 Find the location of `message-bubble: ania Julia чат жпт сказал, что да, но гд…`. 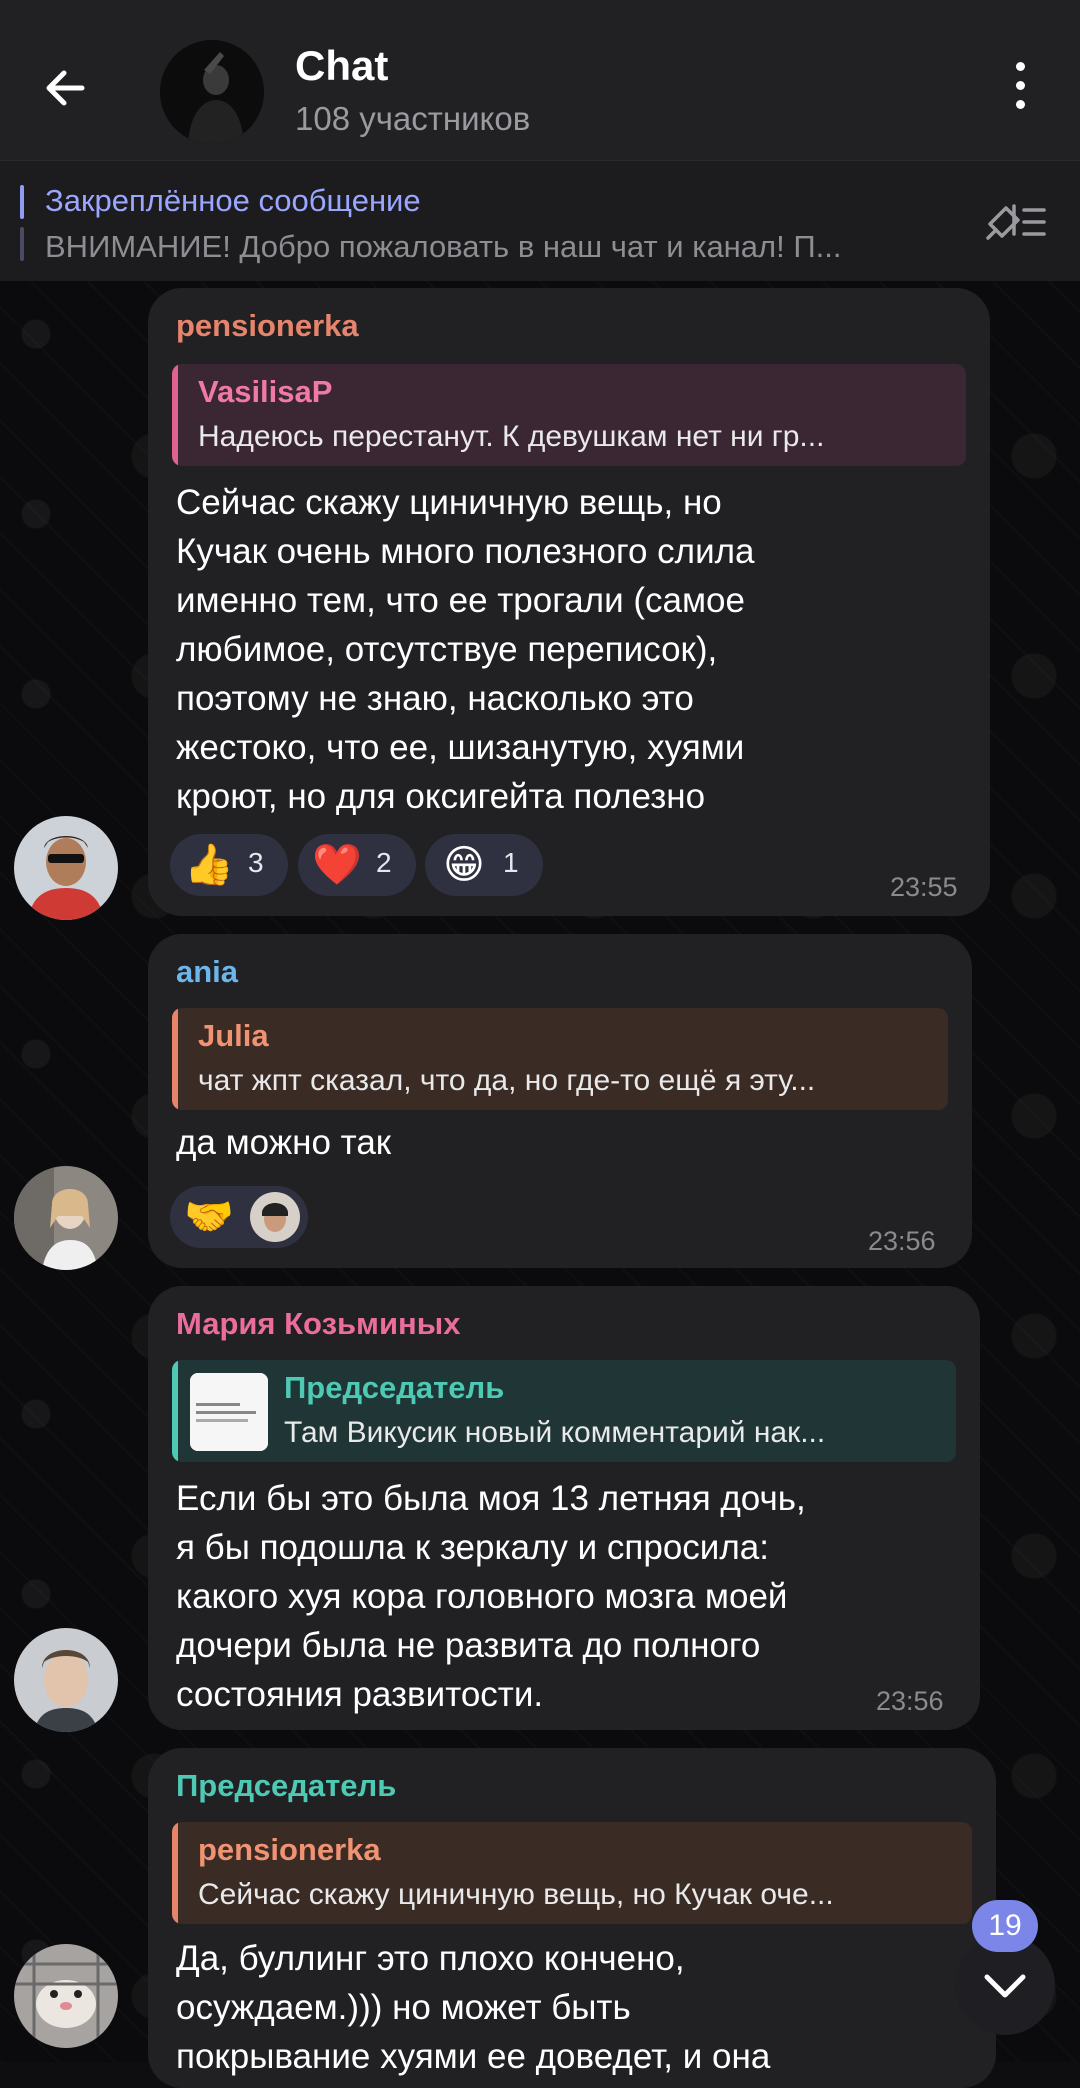

message-bubble: ania Julia чат жпт сказал, что да, но гд… is located at coordinates (560, 1101).